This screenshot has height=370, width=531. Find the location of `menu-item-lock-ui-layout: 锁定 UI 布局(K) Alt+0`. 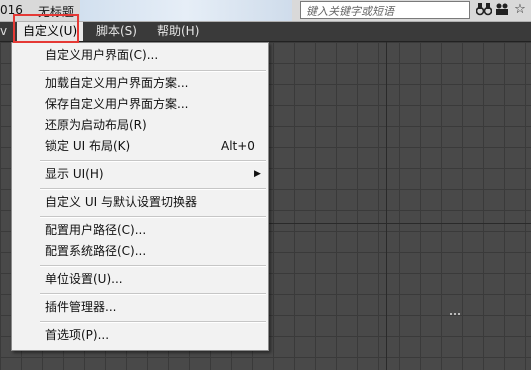

menu-item-lock-ui-layout: 锁定 UI 布局(K) Alt+0 is located at coordinates (140, 146).